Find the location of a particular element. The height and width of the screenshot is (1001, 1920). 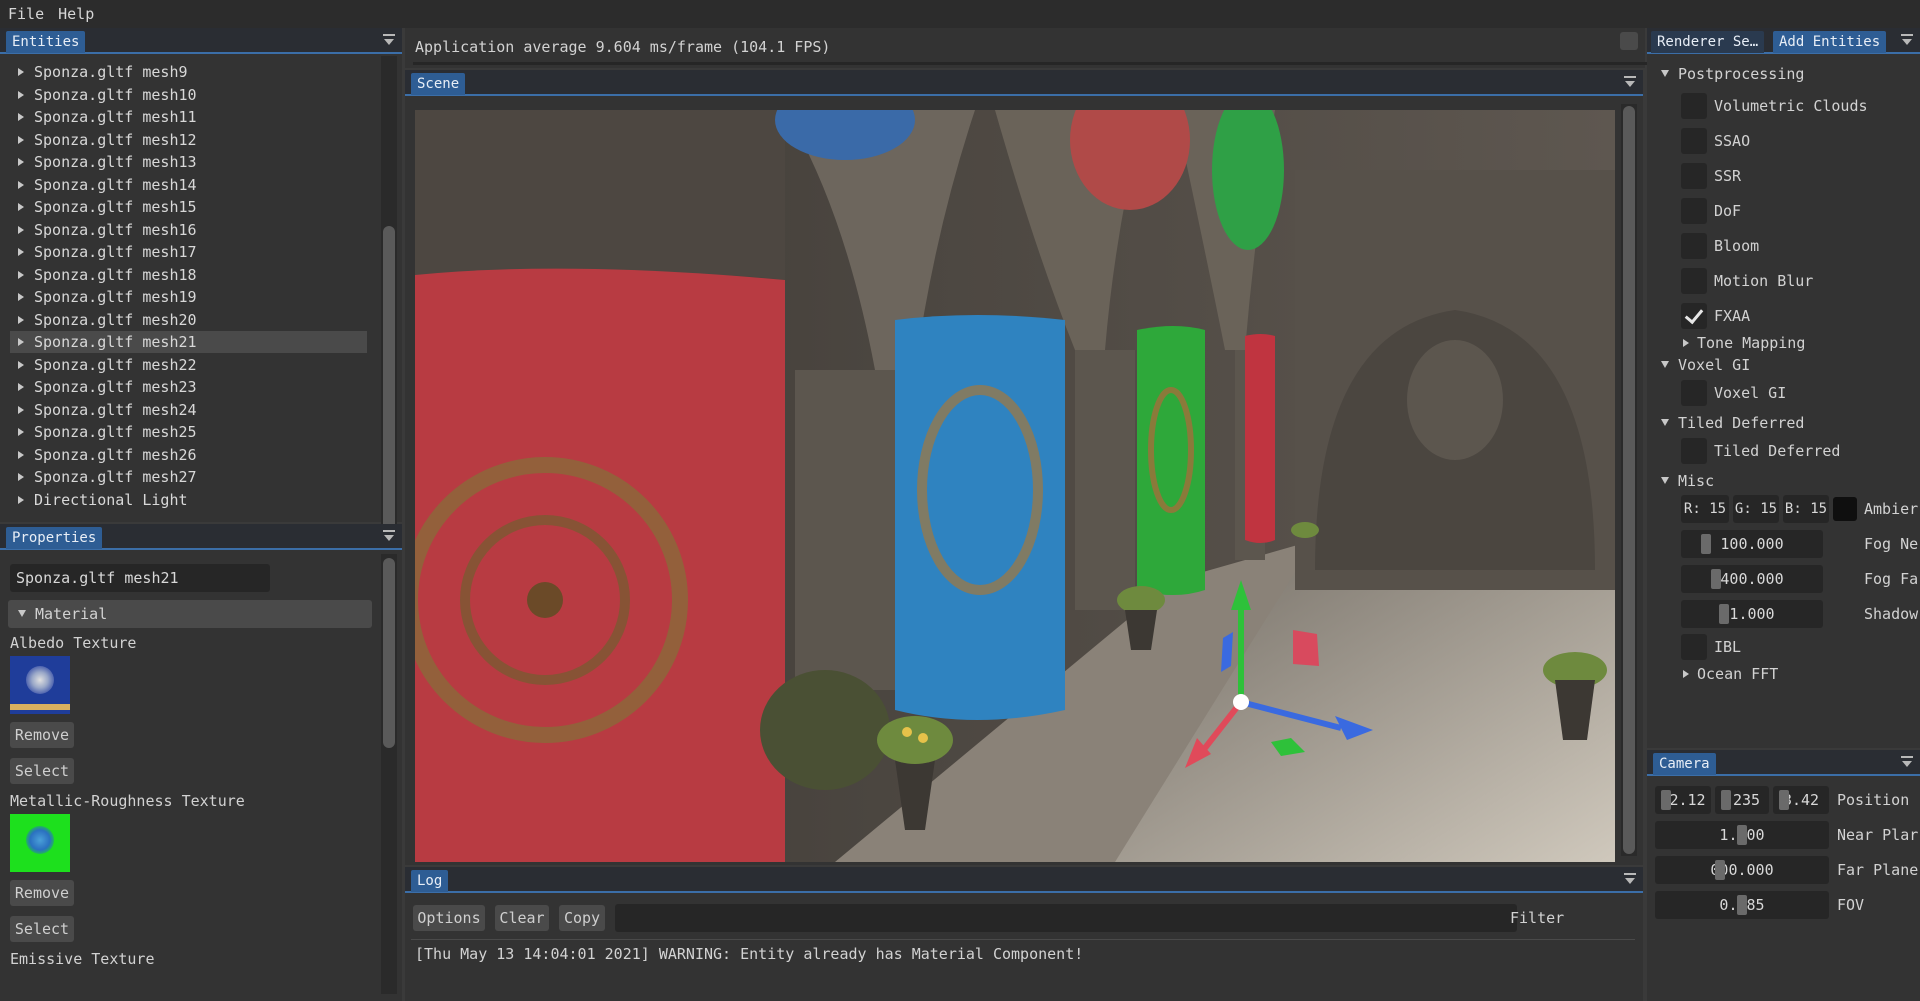

stats-corner-box is located at coordinates (1629, 41).